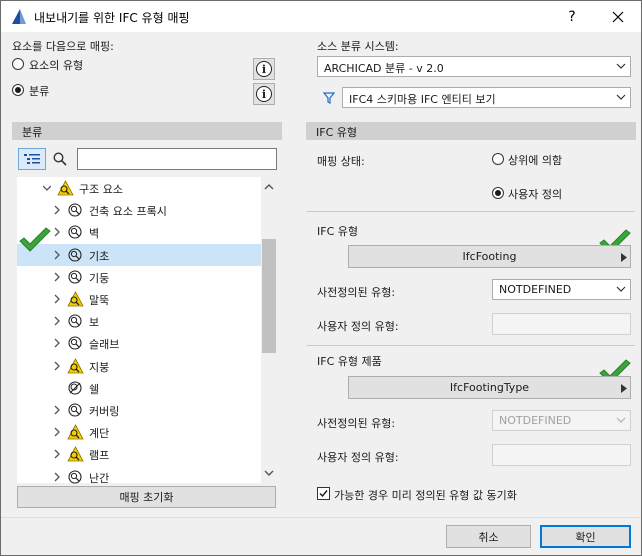  I want to click on classification-info-button: i, so click(264, 94).